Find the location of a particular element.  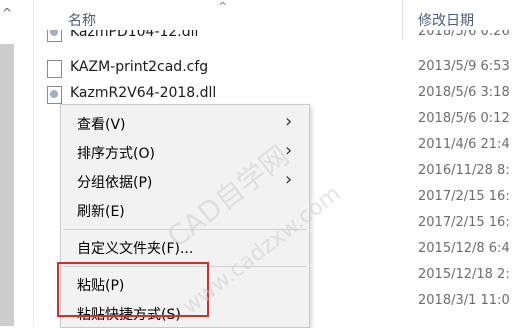

file-row: KAZM-print2cad.cfg 2013/5/9 6:53 is located at coordinates (280, 69).